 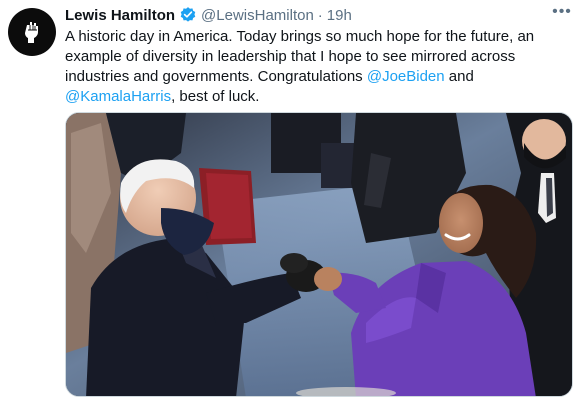 I want to click on raised-fist-icon, so click(x=31, y=32).